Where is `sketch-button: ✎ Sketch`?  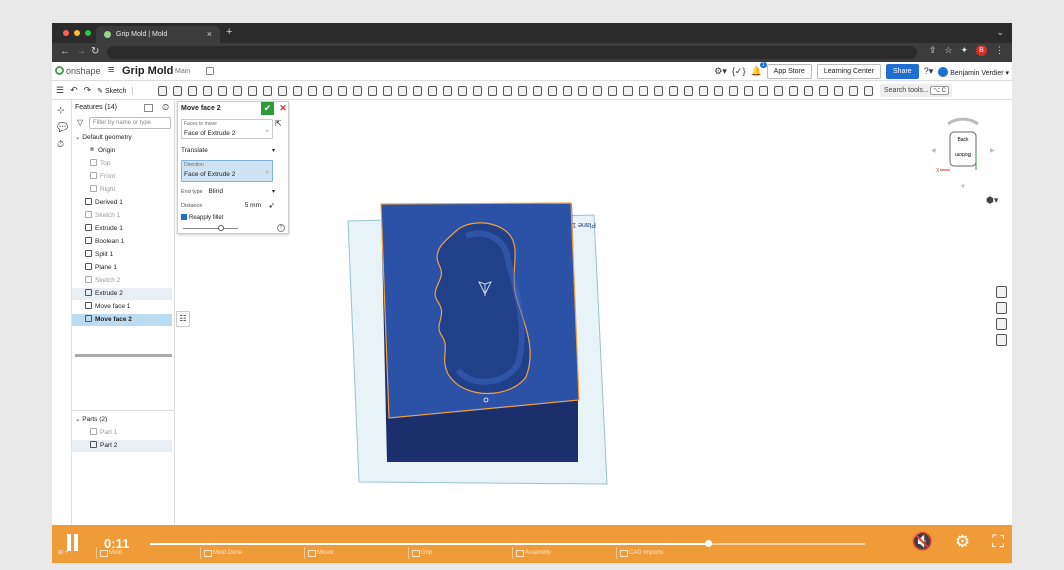
sketch-button: ✎ Sketch is located at coordinates (115, 90).